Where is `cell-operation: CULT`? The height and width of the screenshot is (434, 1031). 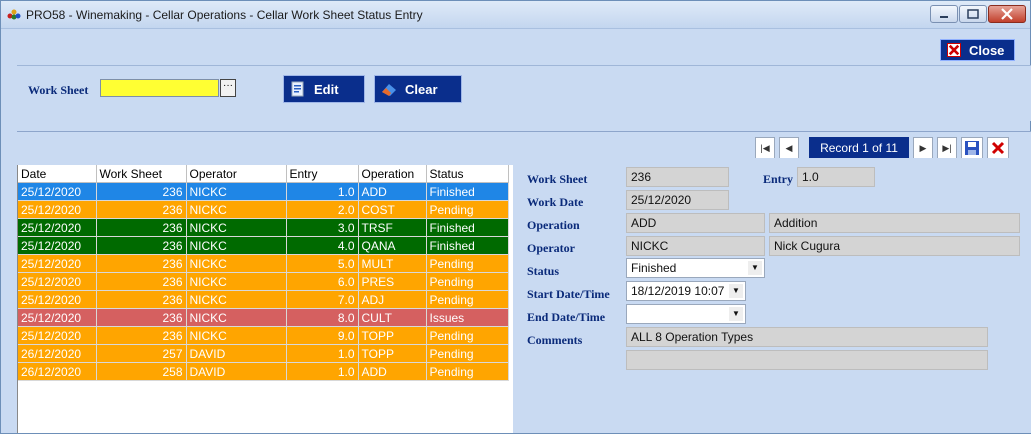 cell-operation: CULT is located at coordinates (392, 317).